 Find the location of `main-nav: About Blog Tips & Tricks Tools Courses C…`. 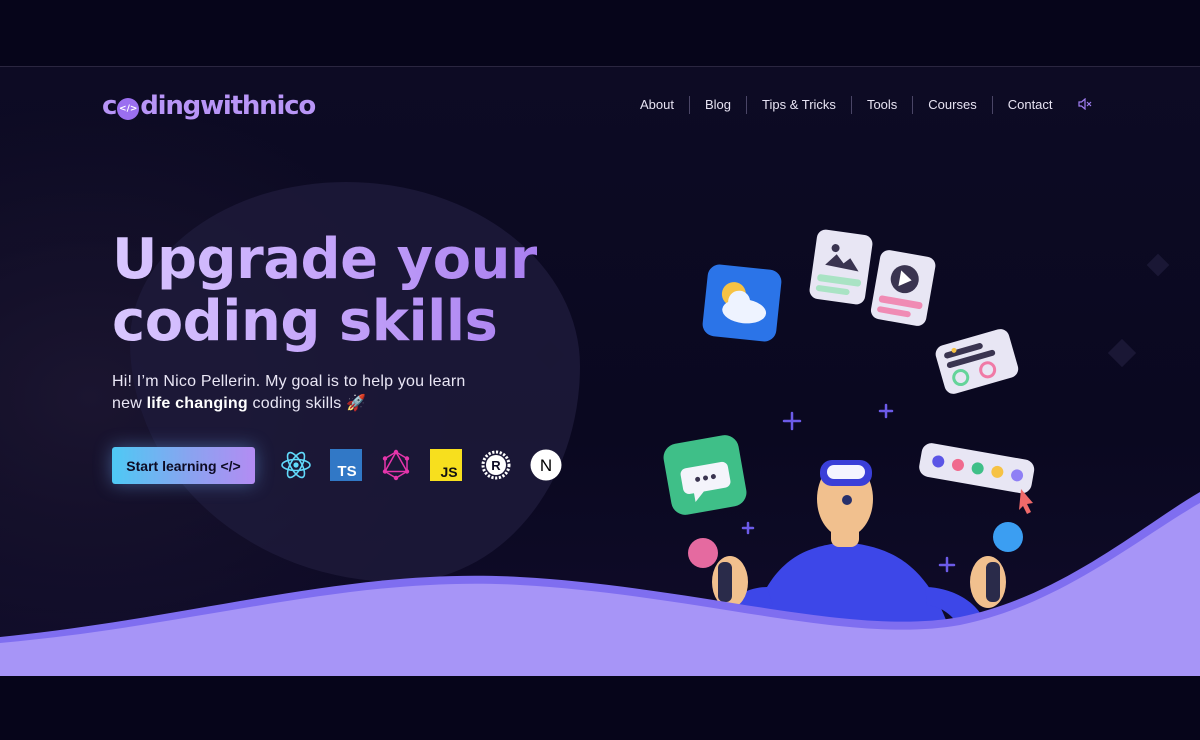

main-nav: About Blog Tips & Tricks Tools Courses C… is located at coordinates (860, 105).